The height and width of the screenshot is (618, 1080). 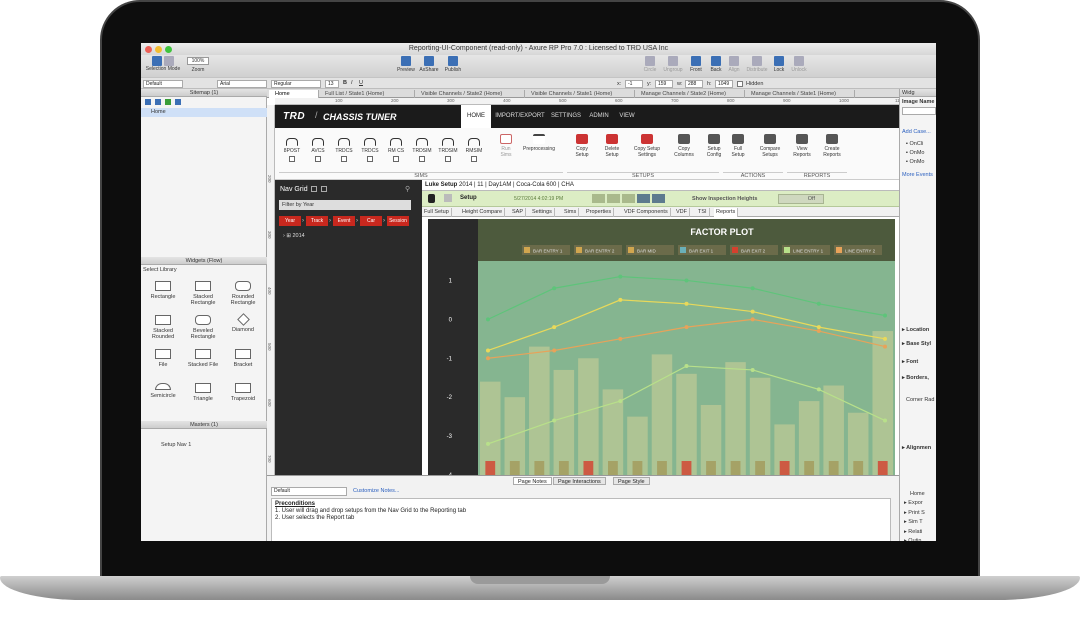 I want to click on event-item: ▪ OnCli, so click(x=914, y=144).